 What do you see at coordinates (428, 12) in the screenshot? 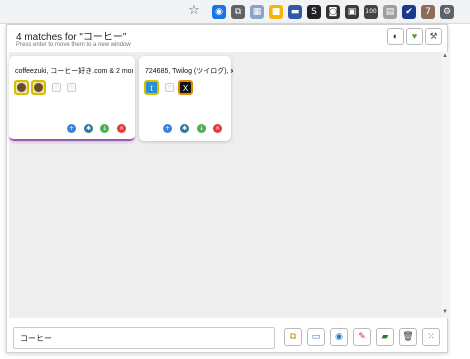
I see `extension-12-icon: 7` at bounding box center [428, 12].